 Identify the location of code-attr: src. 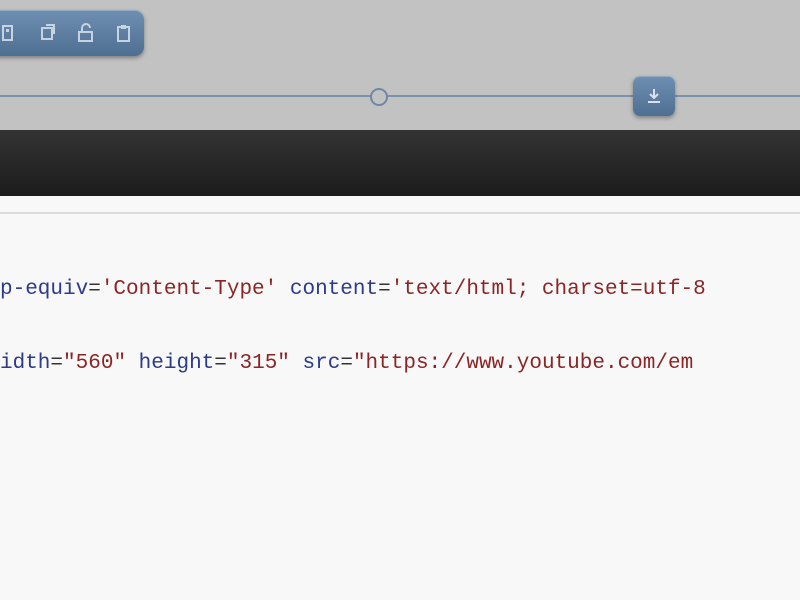
(321, 363).